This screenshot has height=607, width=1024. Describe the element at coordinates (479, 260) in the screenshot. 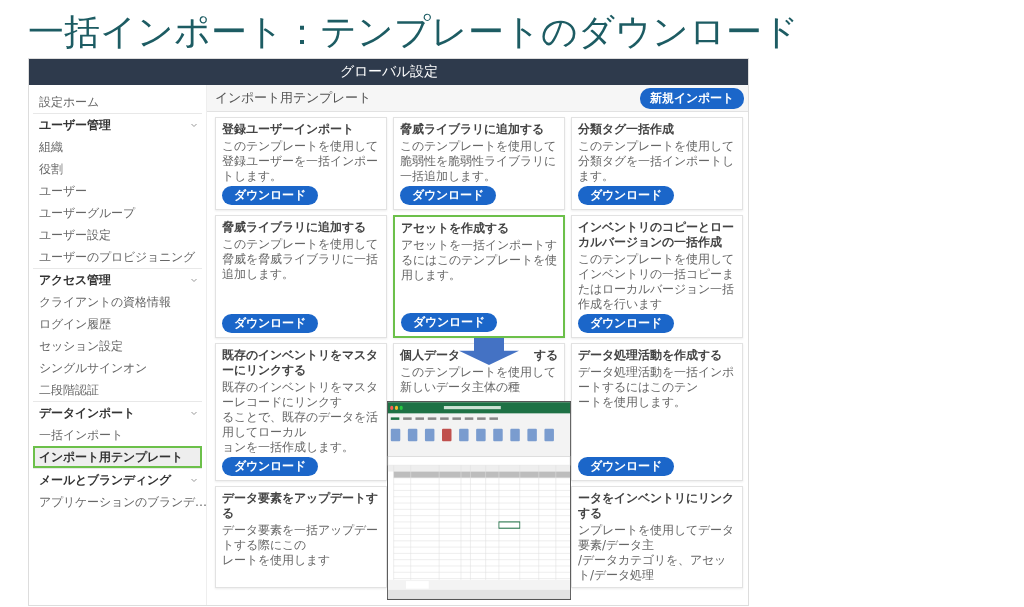

I see `card-description: アセットを一括インポートするにはこのテンプレートを使用します。` at that location.